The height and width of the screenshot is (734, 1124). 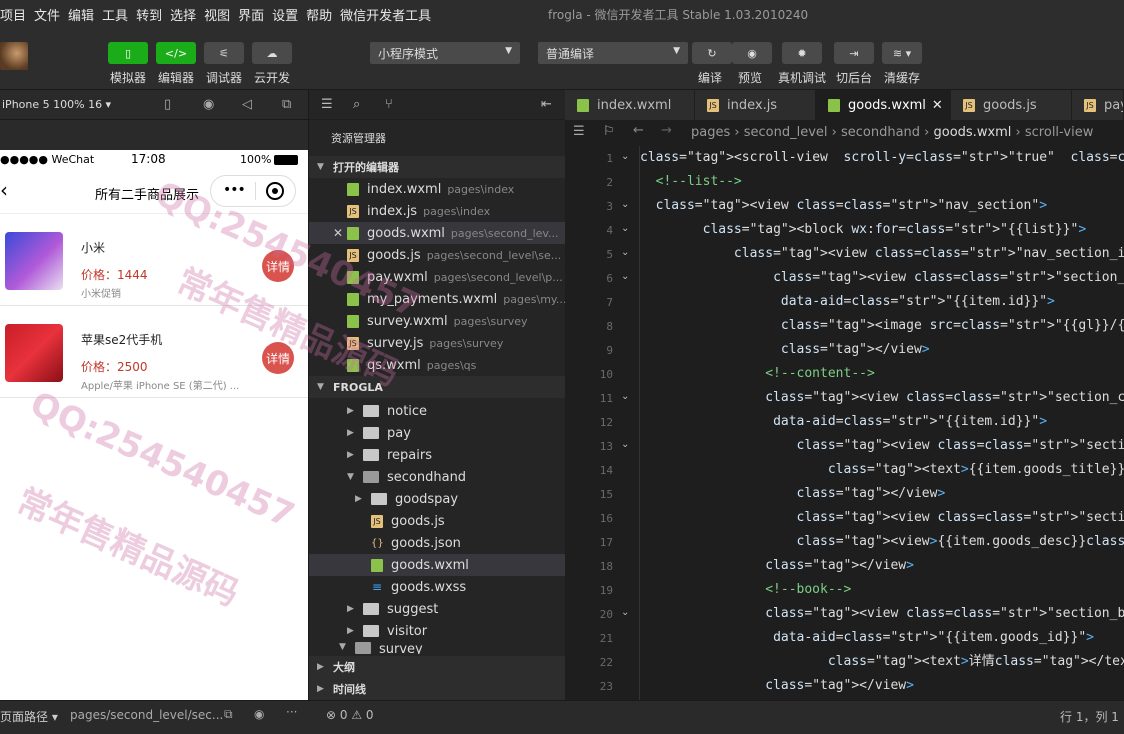 I want to click on mode-select: 小程序模式 ▼, so click(x=445, y=53).